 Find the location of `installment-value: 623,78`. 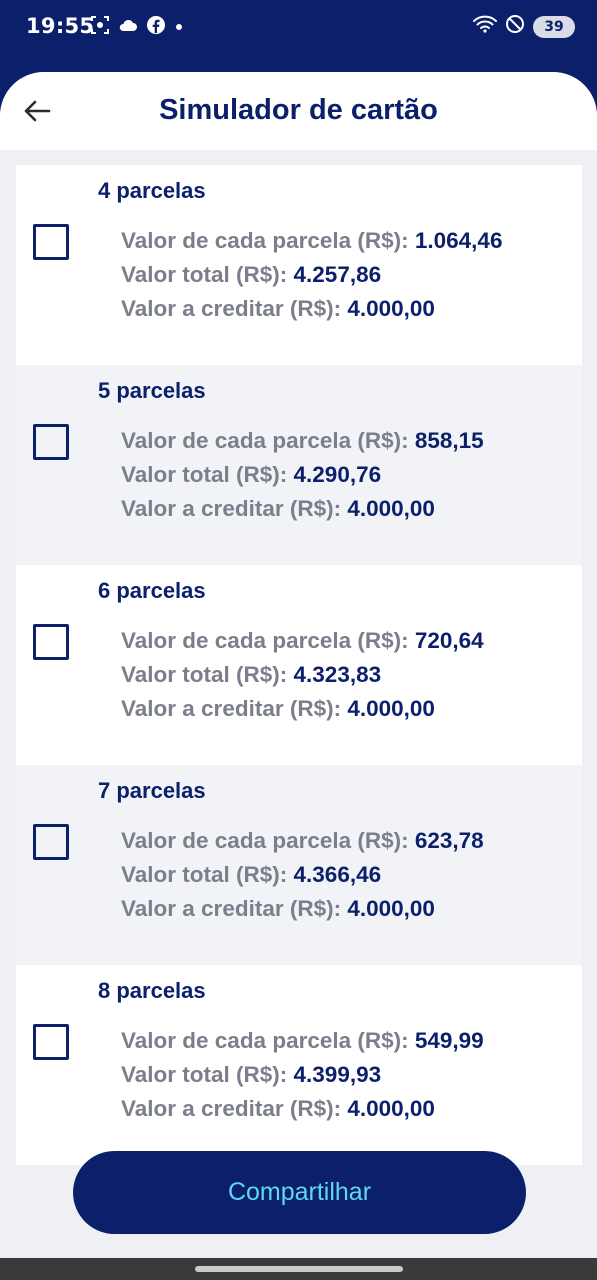

installment-value: 623,78 is located at coordinates (449, 840).